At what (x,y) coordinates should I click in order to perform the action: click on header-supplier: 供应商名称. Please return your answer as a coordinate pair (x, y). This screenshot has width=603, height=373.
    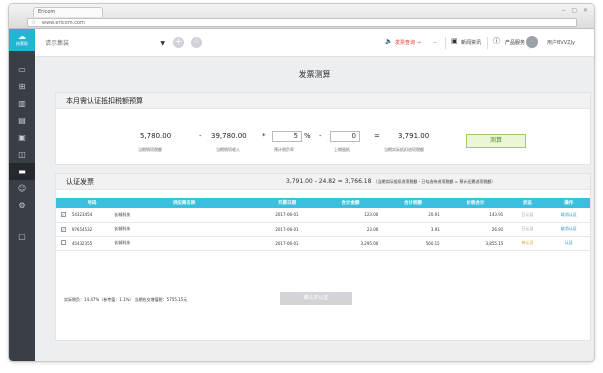
    Looking at the image, I should click on (184, 203).